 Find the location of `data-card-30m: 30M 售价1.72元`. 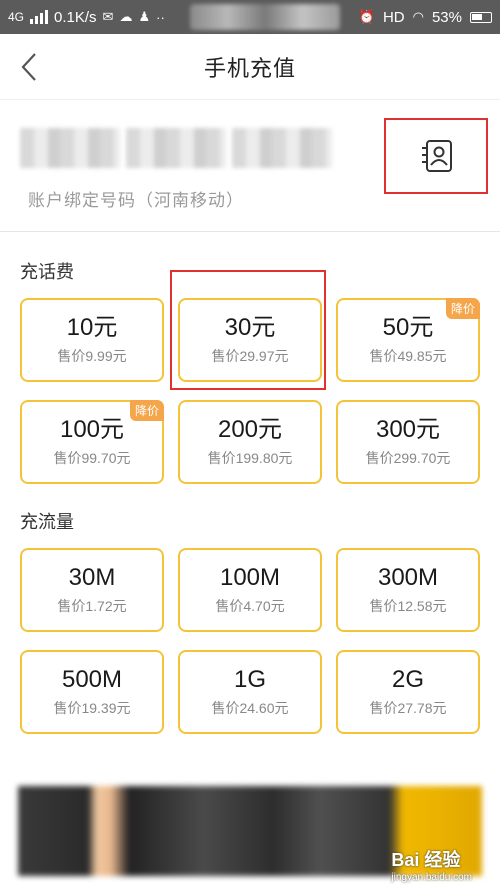

data-card-30m: 30M 售价1.72元 is located at coordinates (92, 590).